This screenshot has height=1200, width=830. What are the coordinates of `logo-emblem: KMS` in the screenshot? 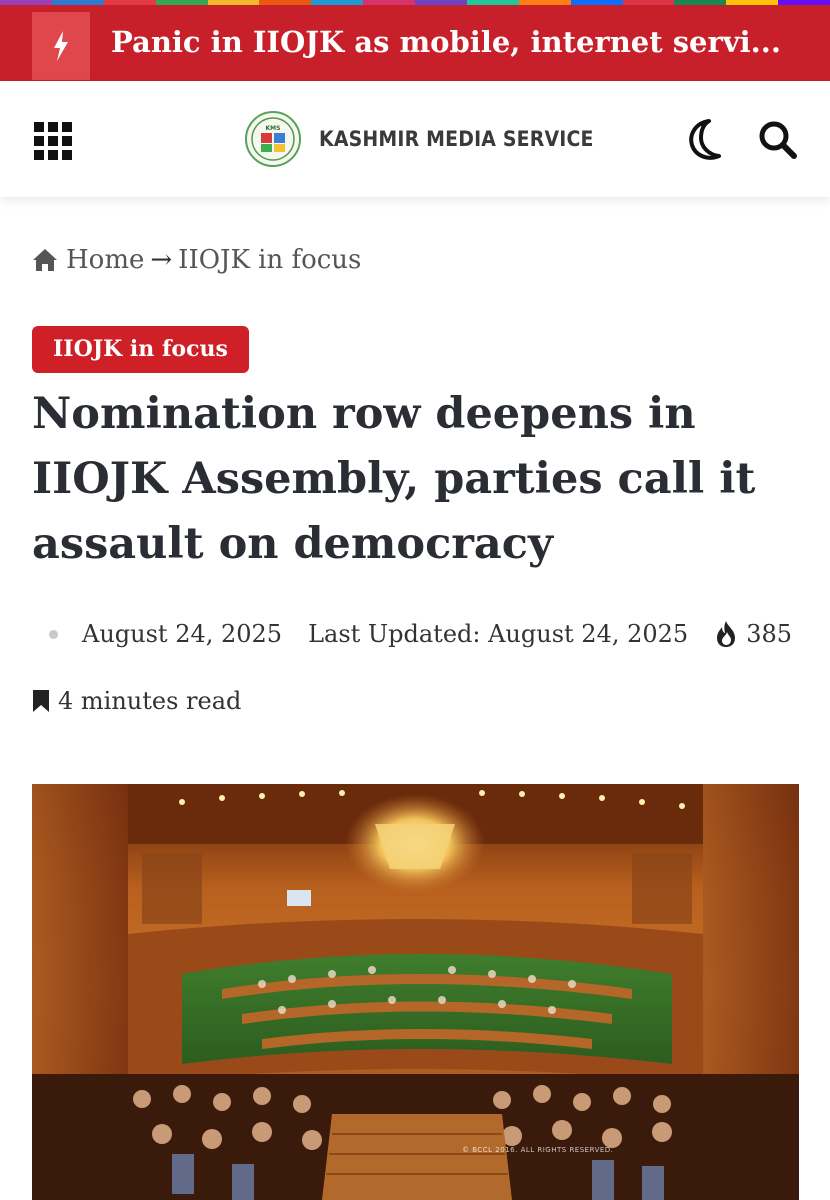 It's located at (273, 139).